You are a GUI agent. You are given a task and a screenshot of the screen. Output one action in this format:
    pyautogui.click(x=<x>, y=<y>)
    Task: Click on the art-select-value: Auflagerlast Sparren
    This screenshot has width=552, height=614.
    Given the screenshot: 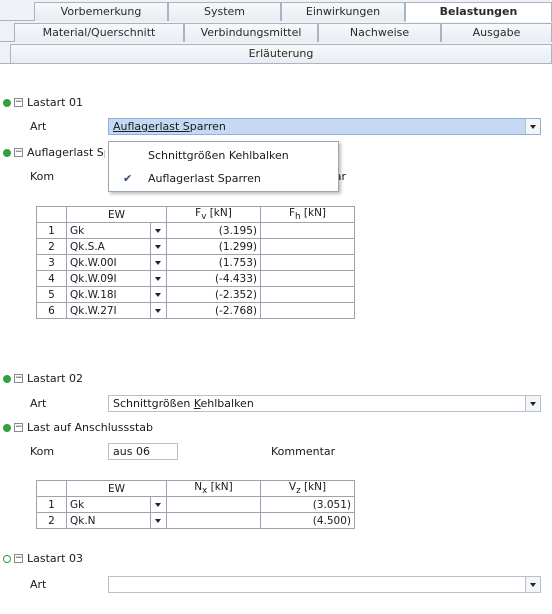 What is the action you would take?
    pyautogui.click(x=169, y=126)
    